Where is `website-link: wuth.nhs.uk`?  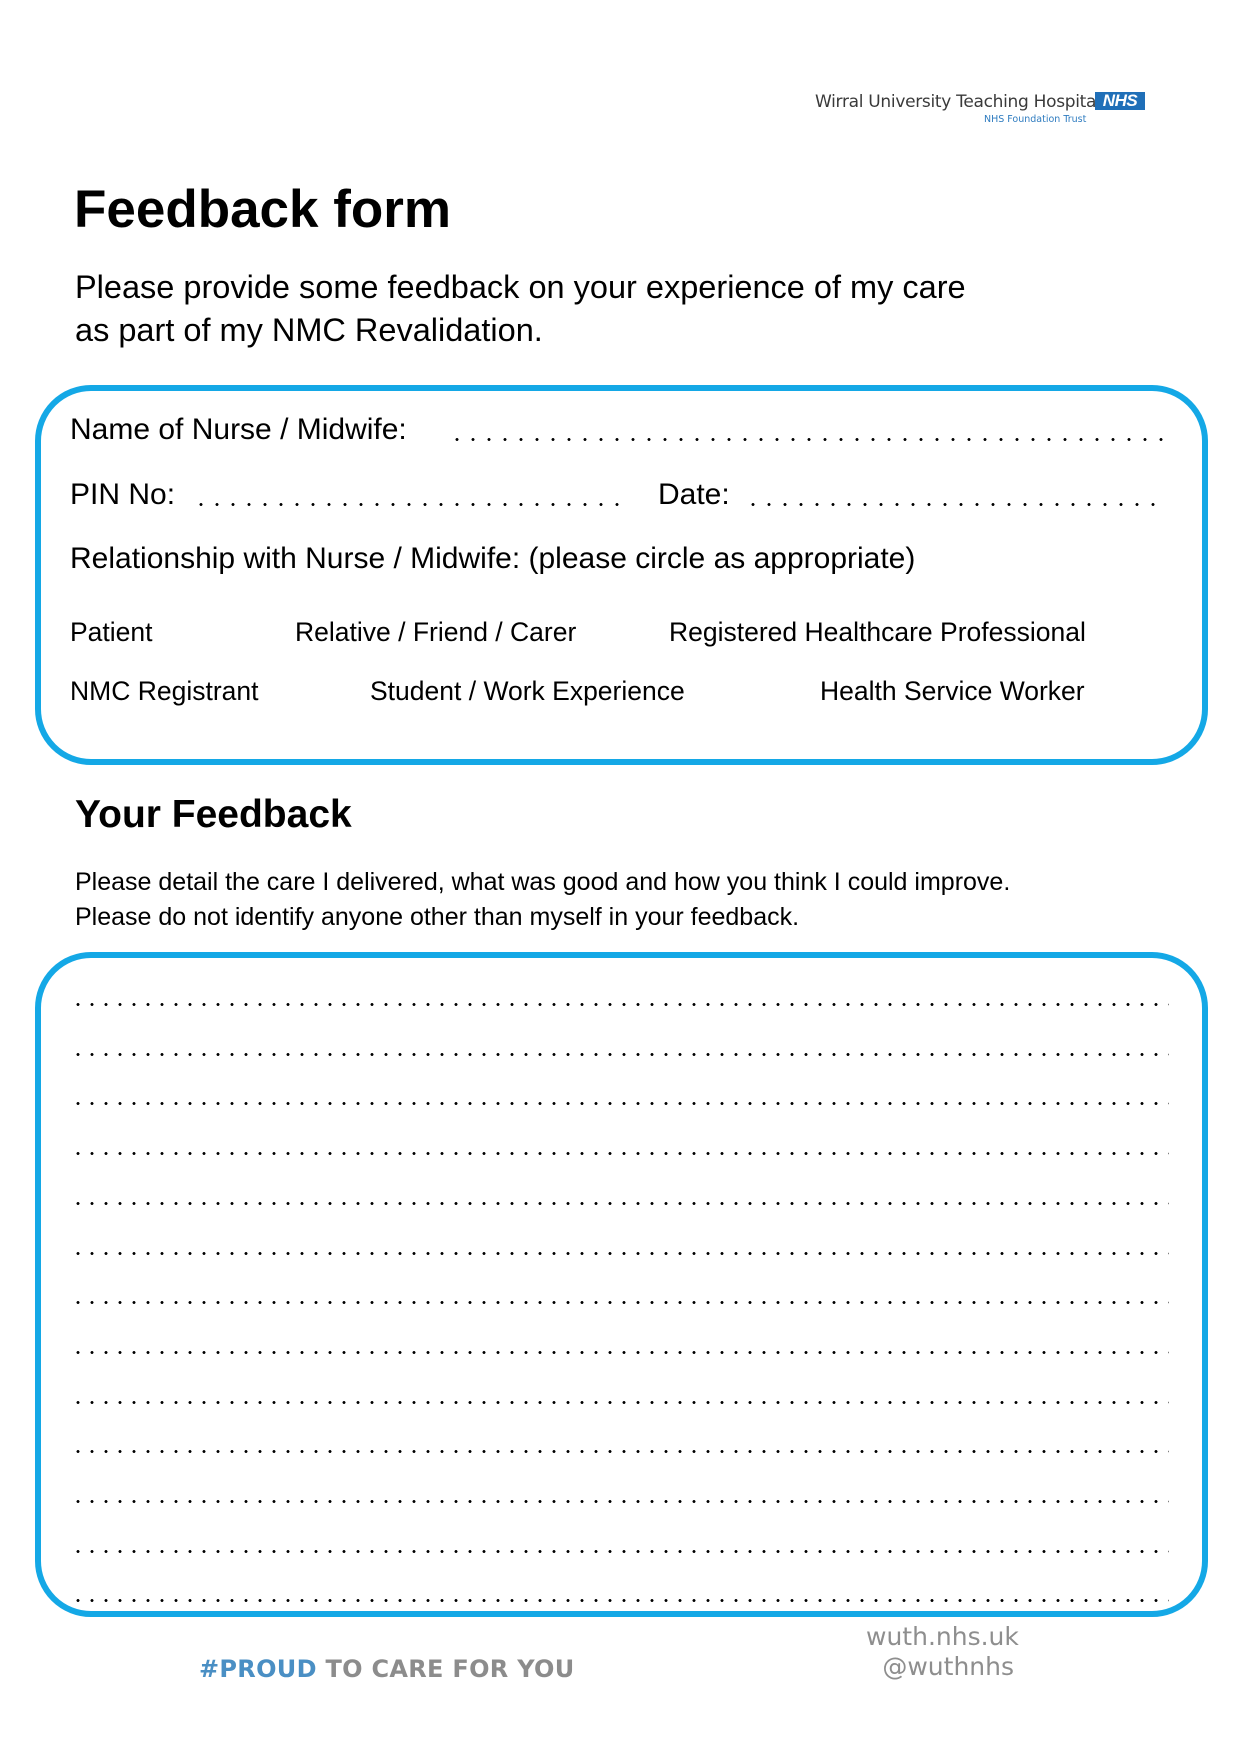
website-link: wuth.nhs.uk is located at coordinates (942, 1637).